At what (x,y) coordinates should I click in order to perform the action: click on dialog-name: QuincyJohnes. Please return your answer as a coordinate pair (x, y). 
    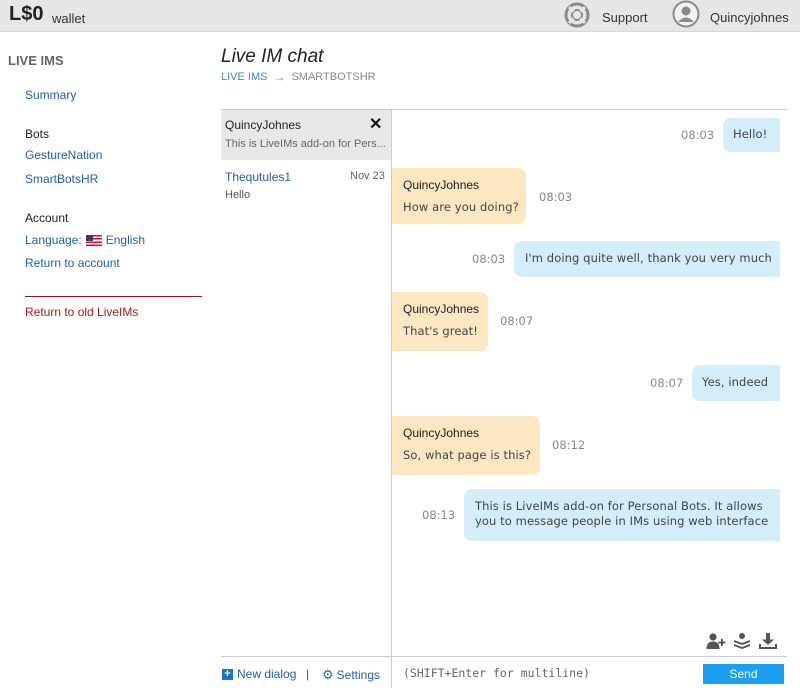
    Looking at the image, I should click on (263, 125).